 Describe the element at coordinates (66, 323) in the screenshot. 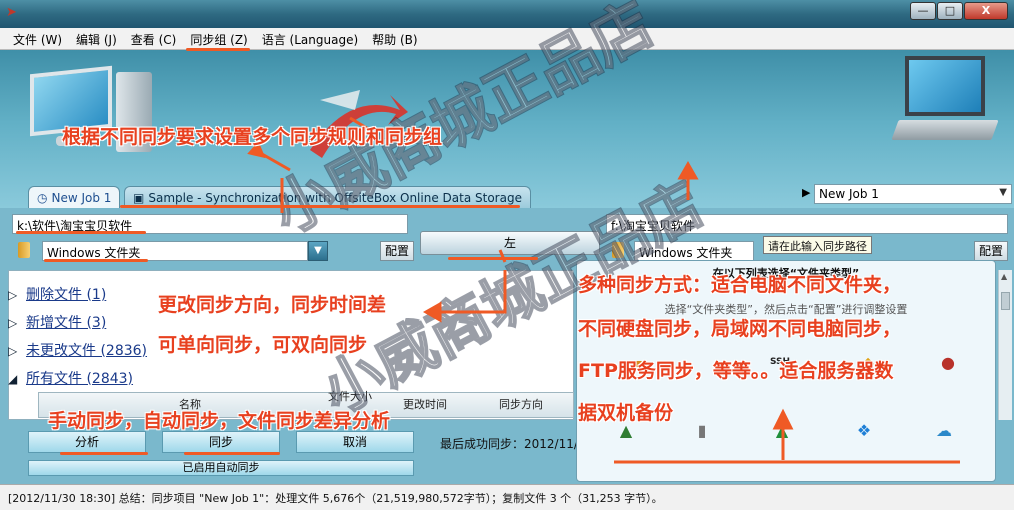

I see `tree-item-label: 新增文件 (3)` at that location.